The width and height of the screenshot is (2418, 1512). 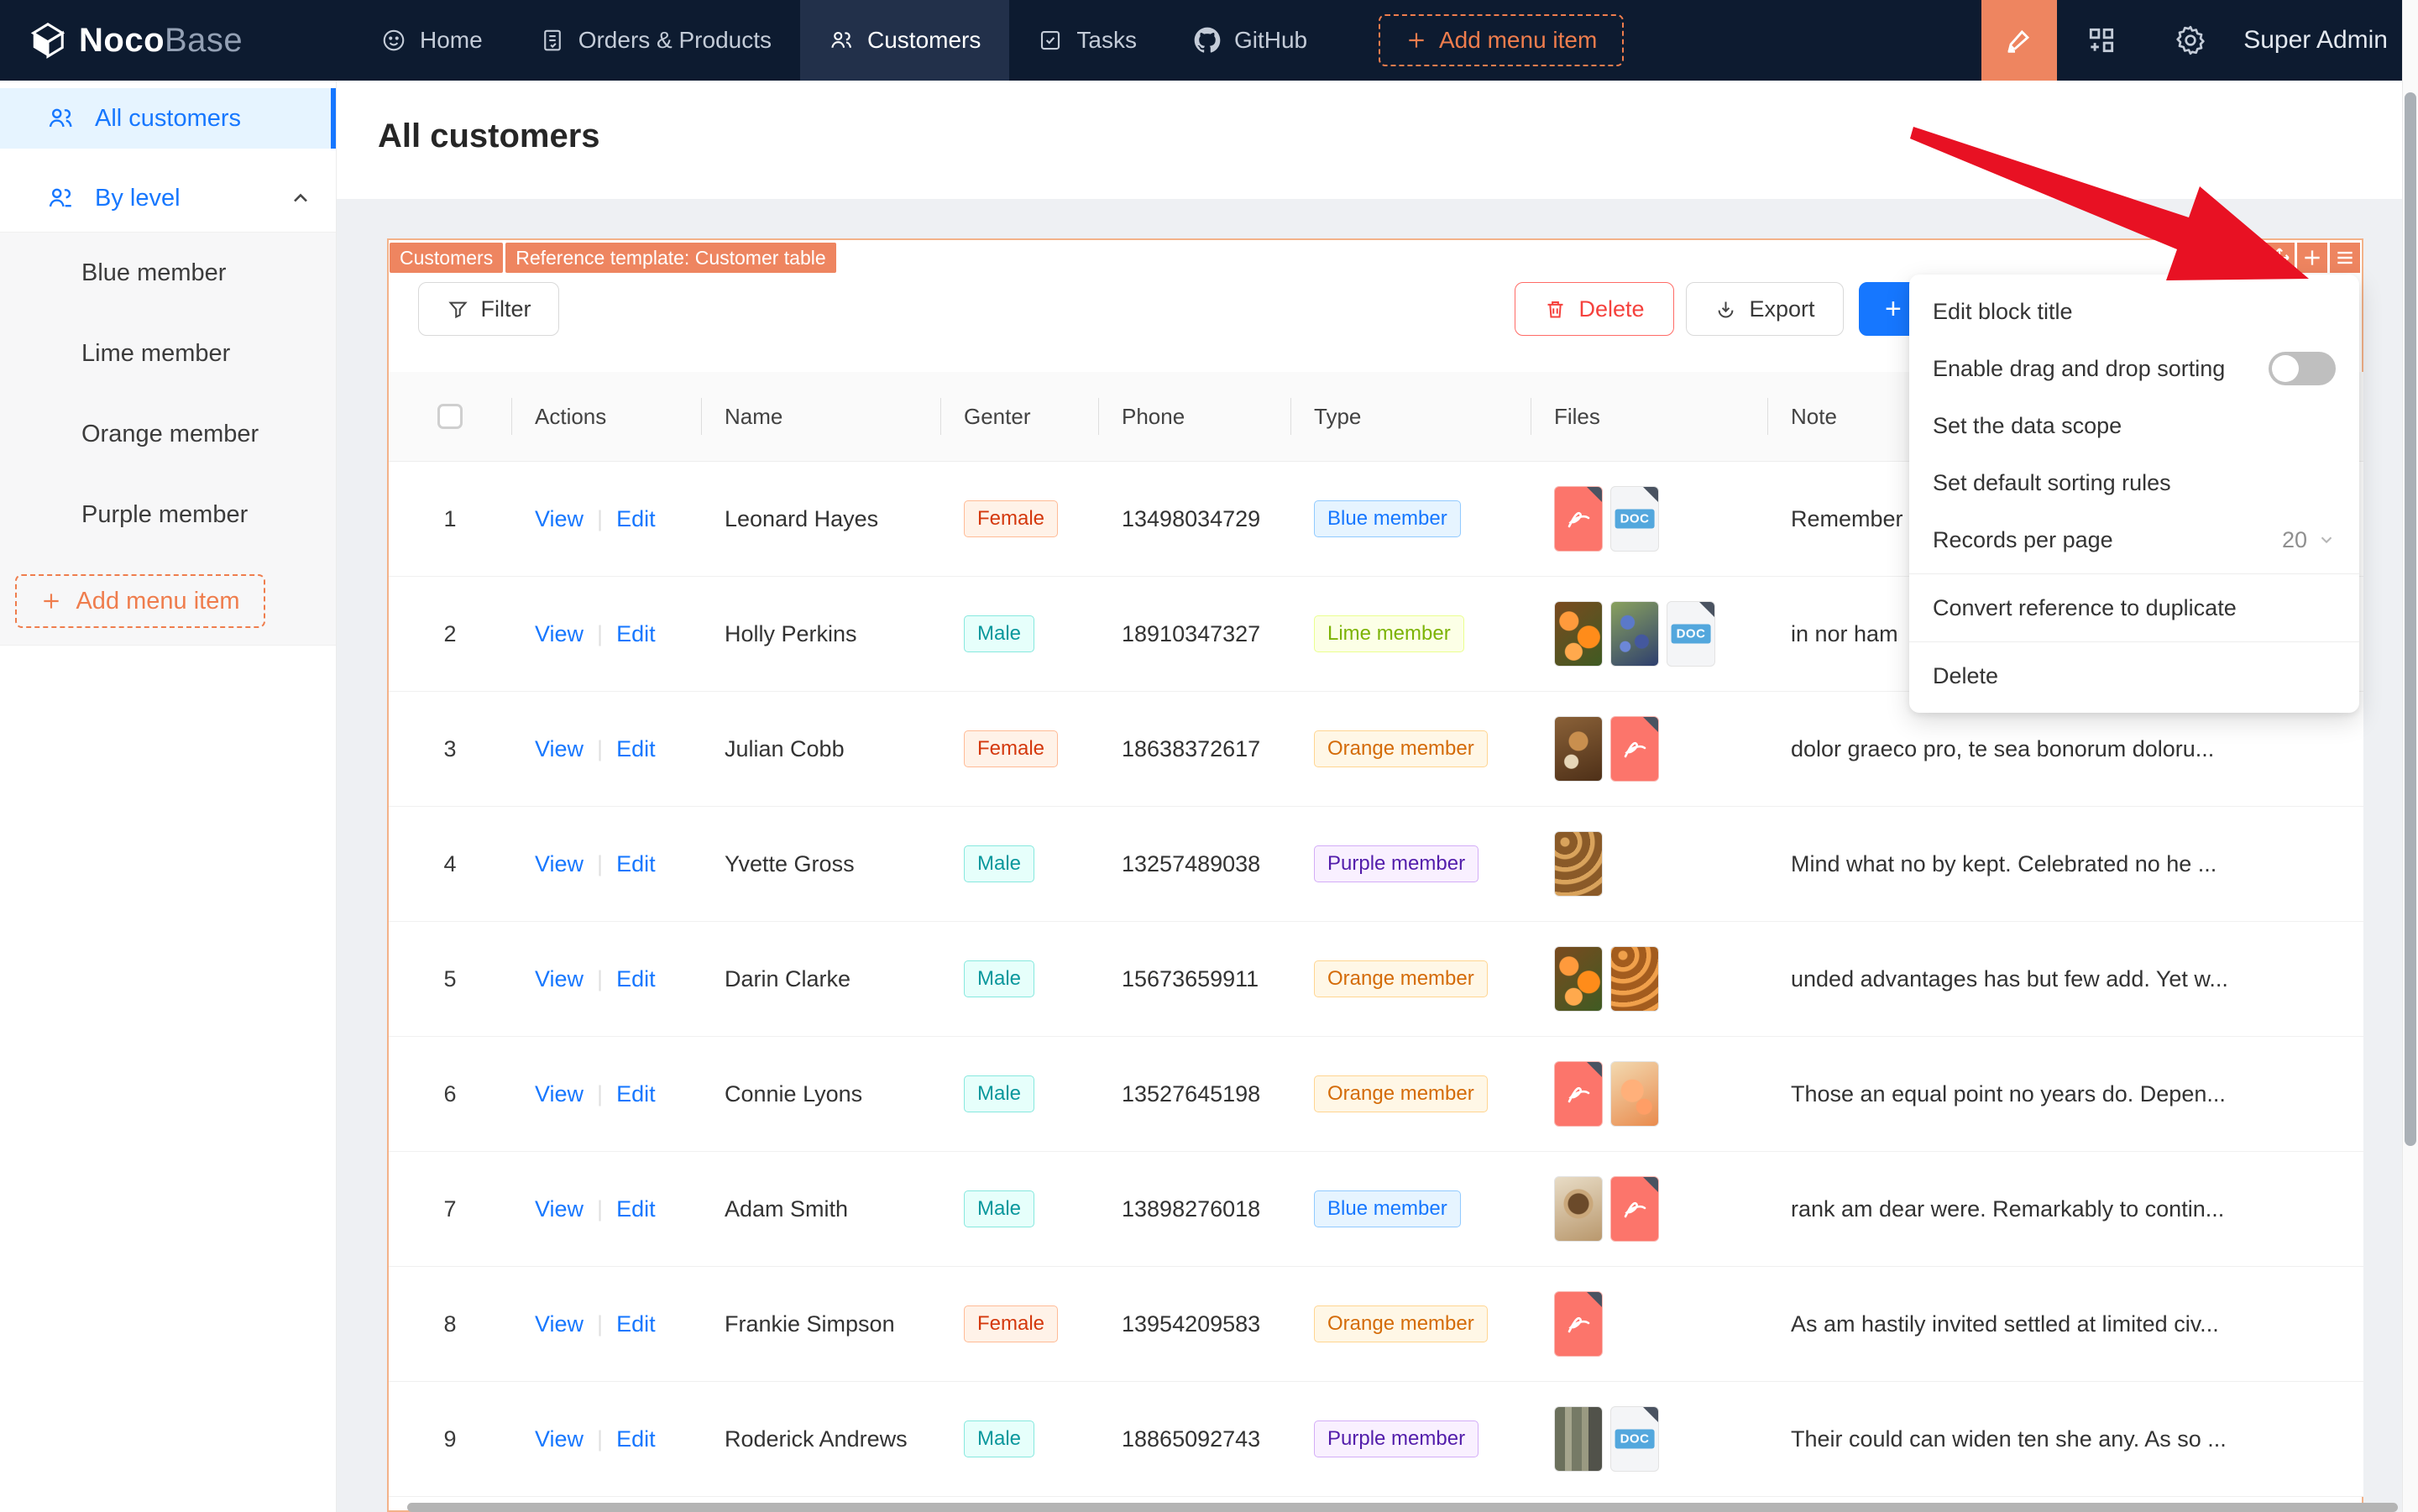 What do you see at coordinates (1250, 40) in the screenshot?
I see `nav-tab-github: GitHub` at bounding box center [1250, 40].